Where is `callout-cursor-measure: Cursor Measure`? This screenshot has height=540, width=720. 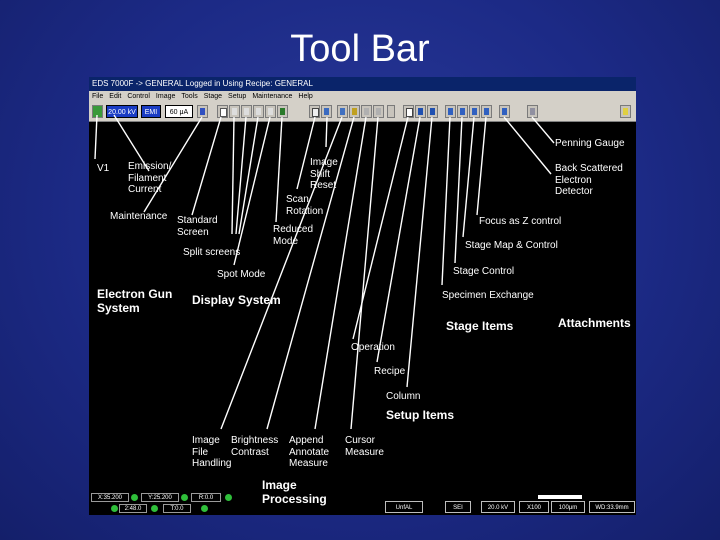
callout-cursor-measure: Cursor Measure is located at coordinates (364, 446).